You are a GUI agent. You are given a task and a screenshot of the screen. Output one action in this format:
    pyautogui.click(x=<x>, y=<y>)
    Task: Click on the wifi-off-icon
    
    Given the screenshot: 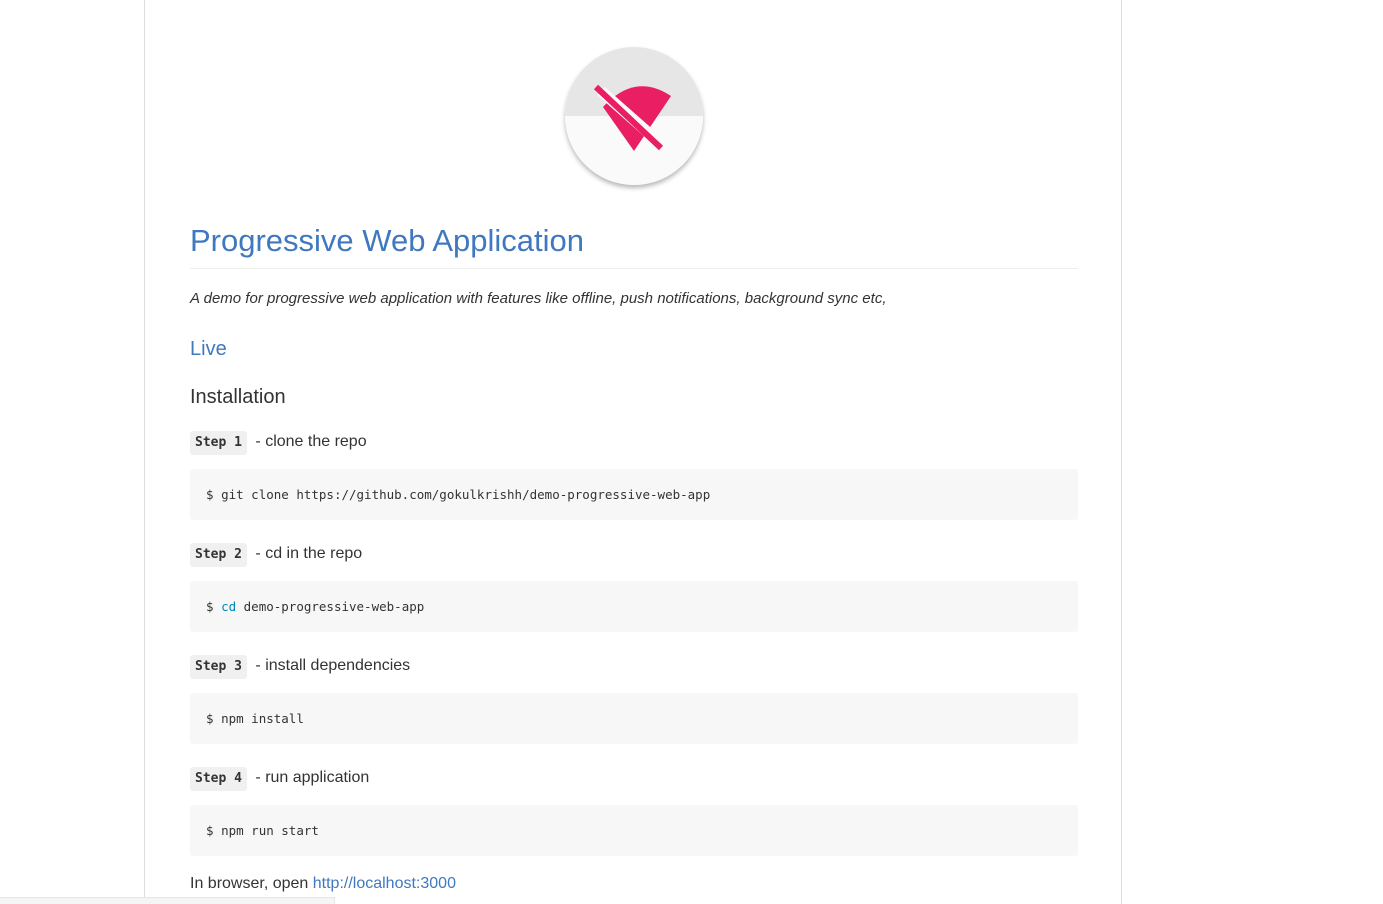 What is the action you would take?
    pyautogui.click(x=634, y=116)
    